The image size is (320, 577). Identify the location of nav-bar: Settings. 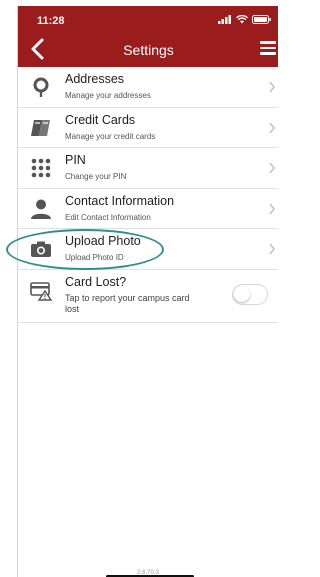
(148, 48).